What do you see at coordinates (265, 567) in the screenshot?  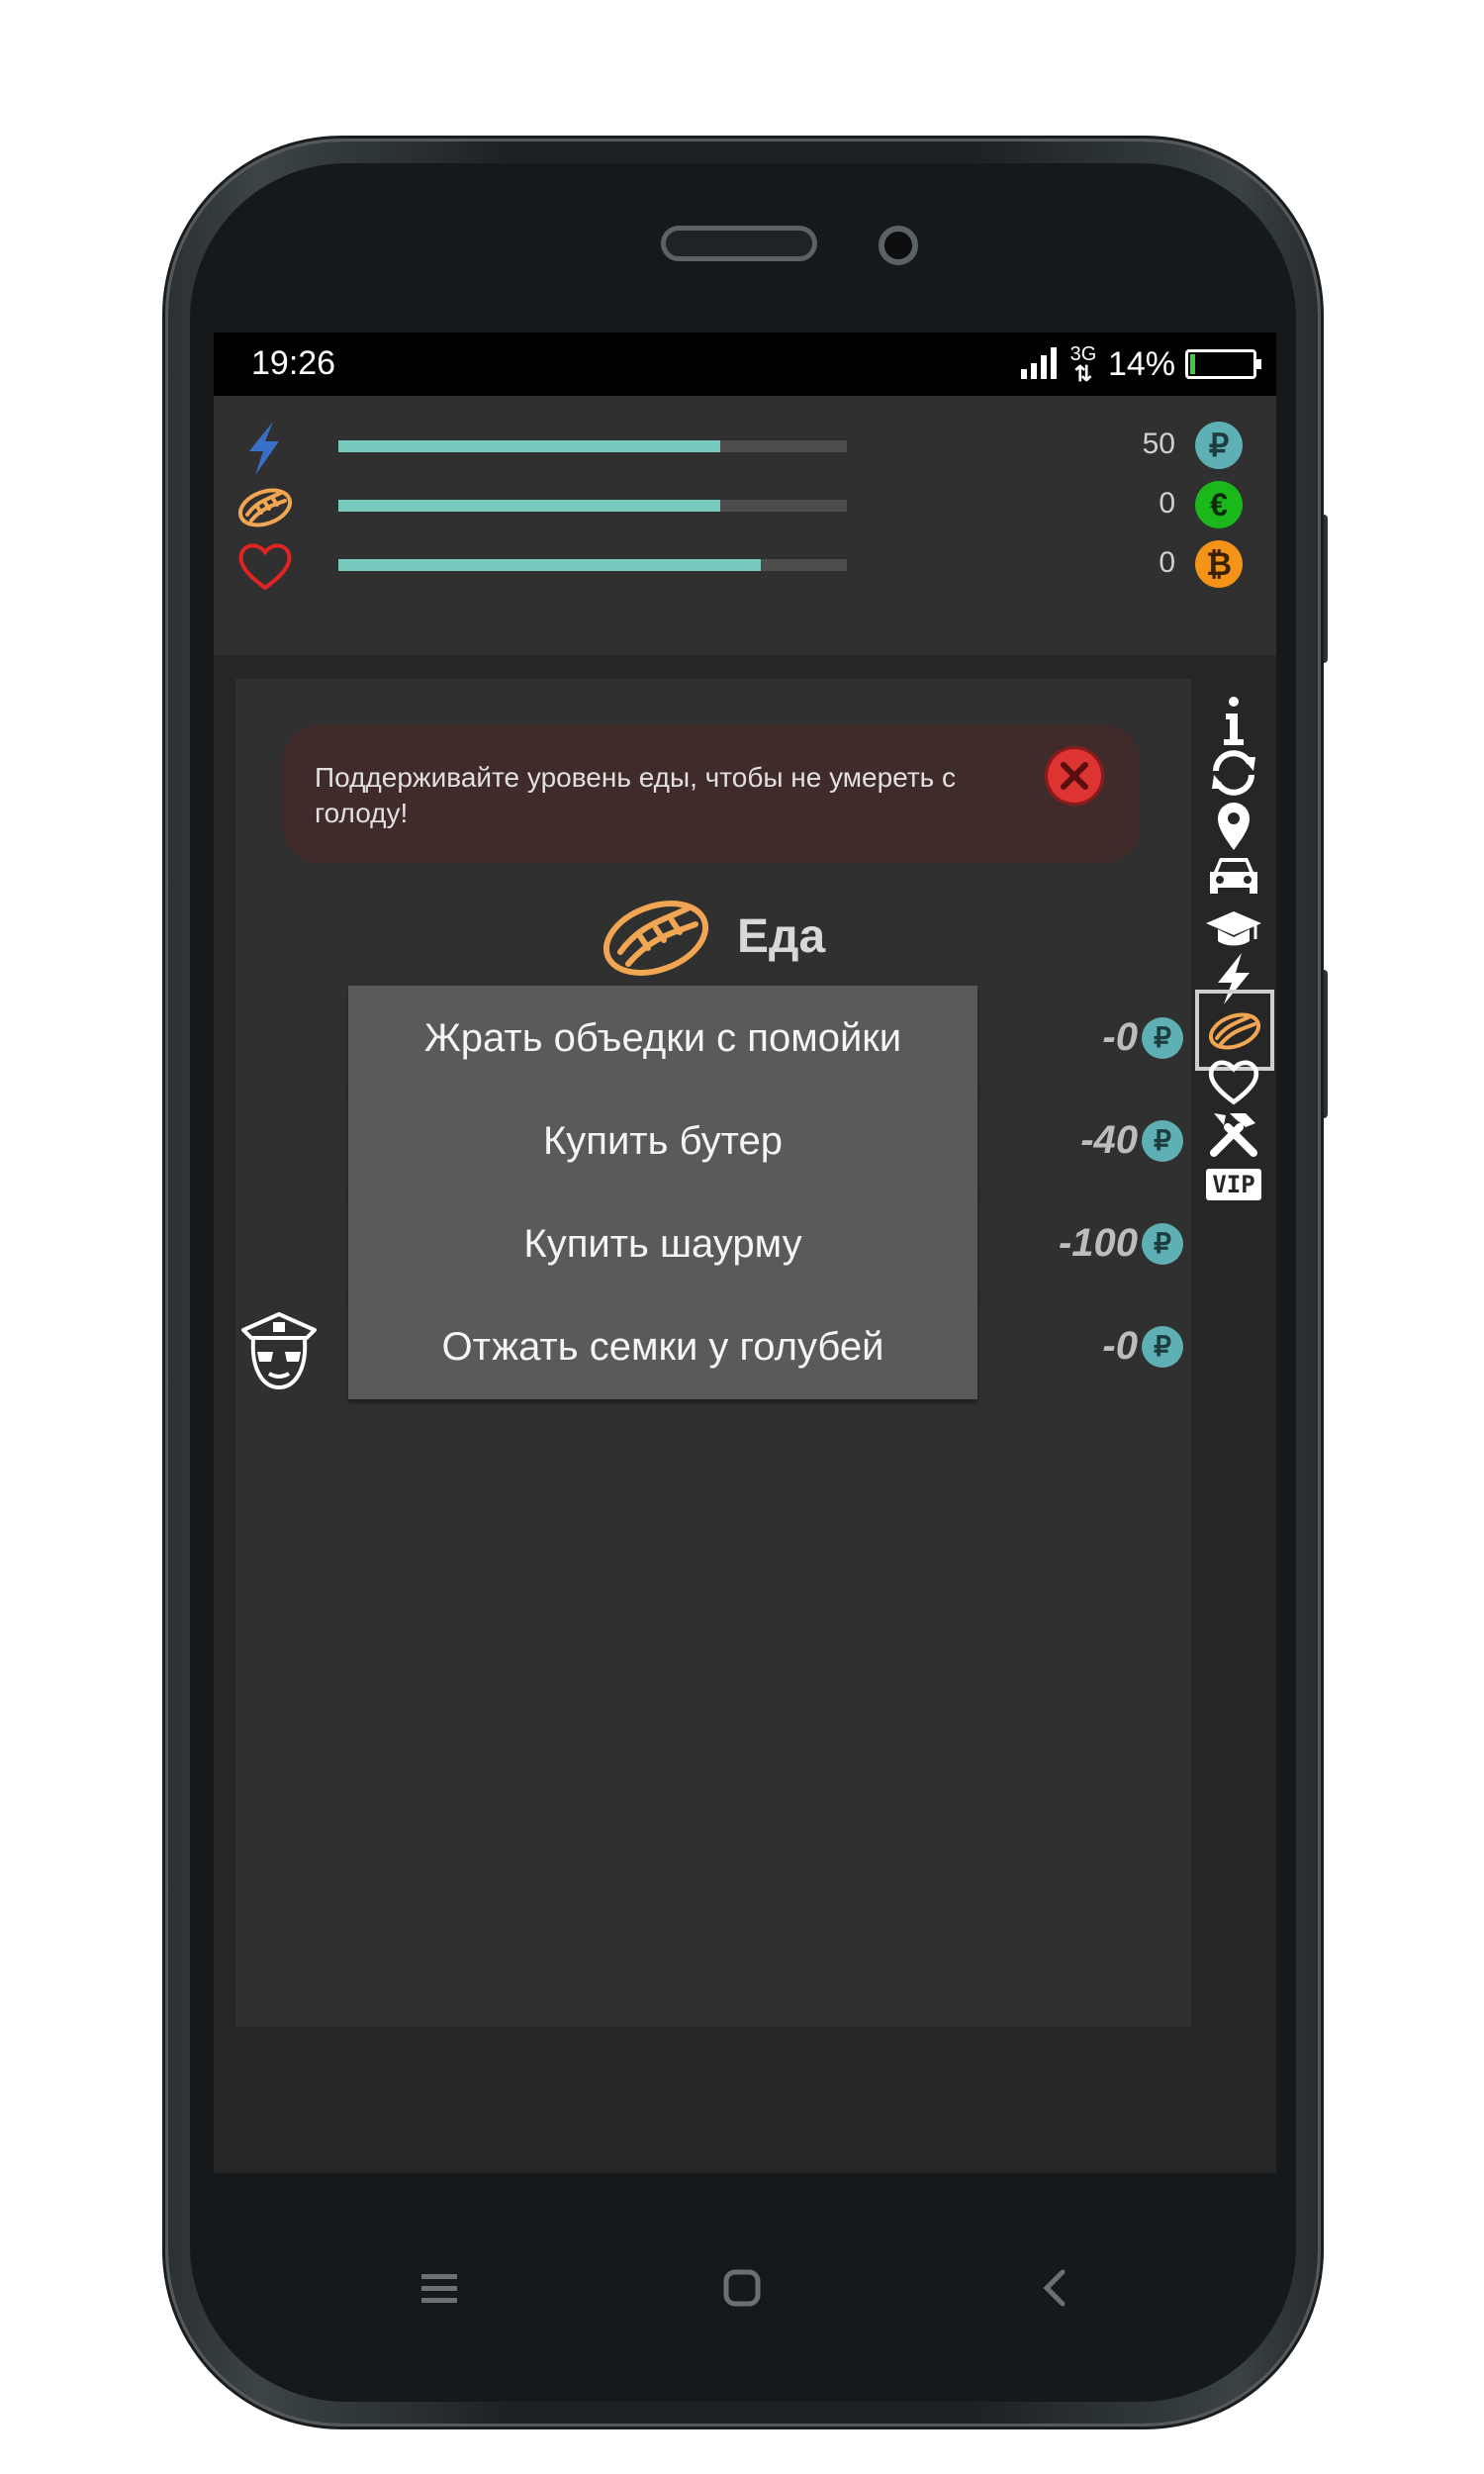 I see `heart-icon` at bounding box center [265, 567].